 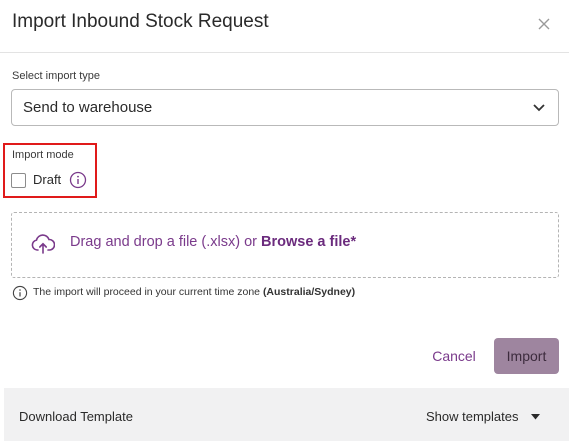 What do you see at coordinates (165, 242) in the screenshot?
I see `dropzone-prompt: Drag and drop a file (.xlsx) or` at bounding box center [165, 242].